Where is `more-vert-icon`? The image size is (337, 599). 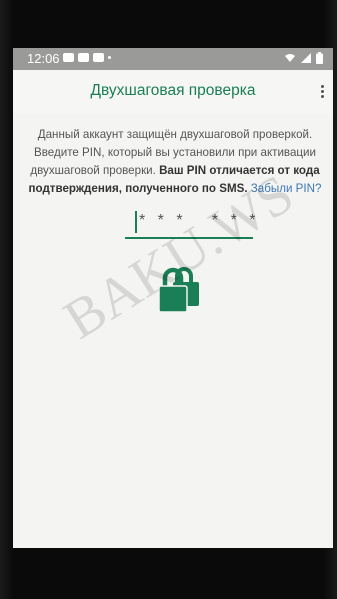 more-vert-icon is located at coordinates (322, 92).